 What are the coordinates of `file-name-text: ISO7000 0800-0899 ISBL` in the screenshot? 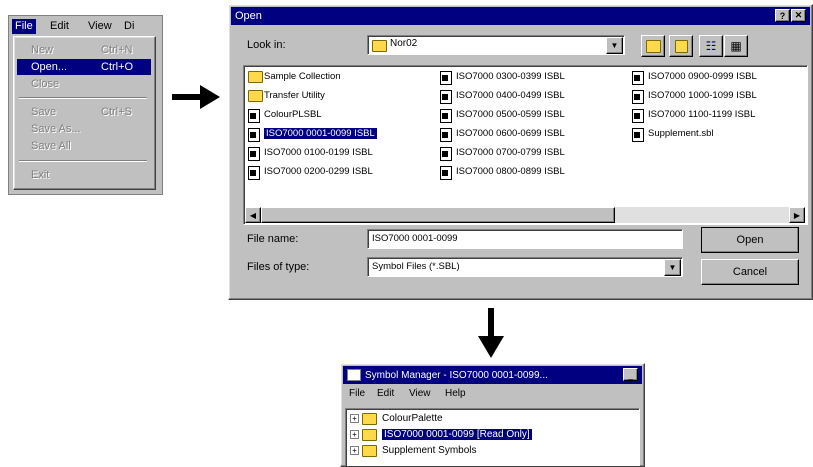 It's located at (510, 171).